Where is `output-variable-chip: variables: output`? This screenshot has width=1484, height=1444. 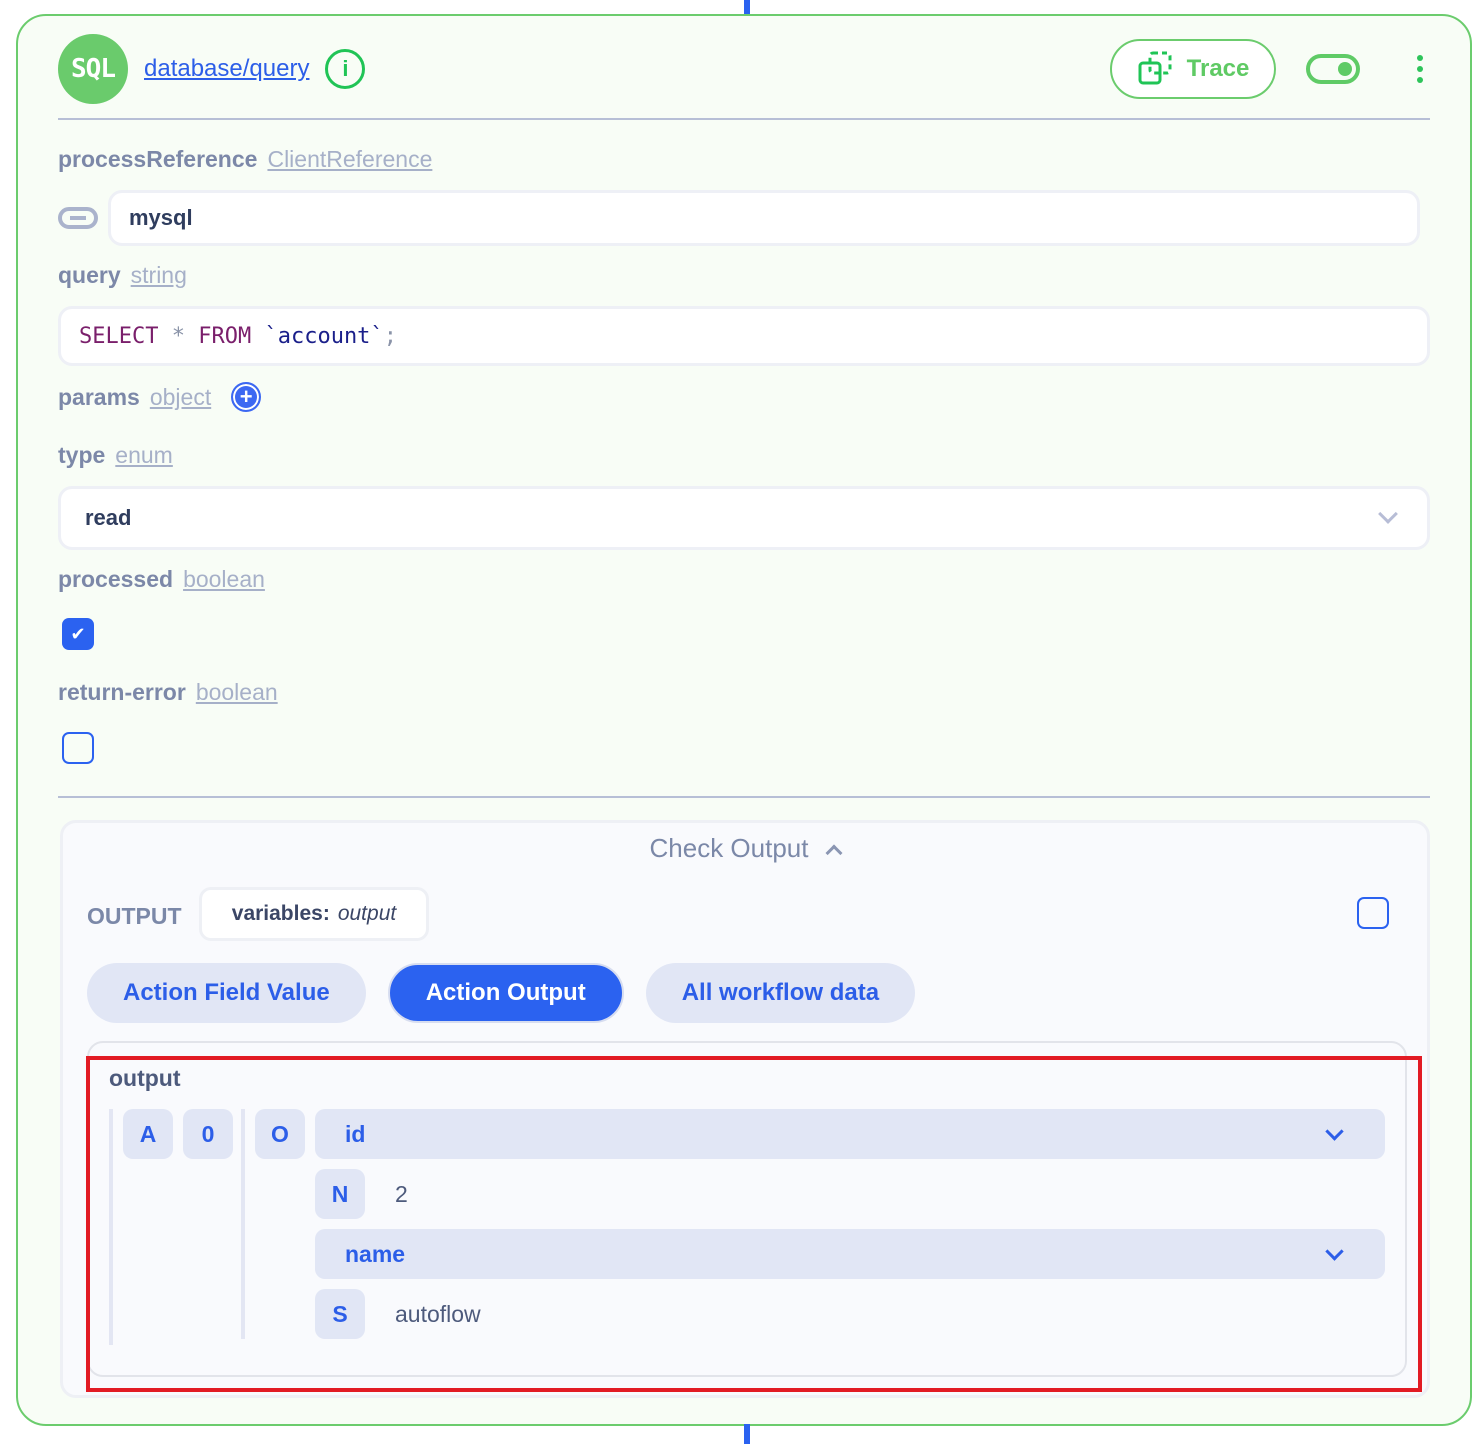 output-variable-chip: variables: output is located at coordinates (314, 914).